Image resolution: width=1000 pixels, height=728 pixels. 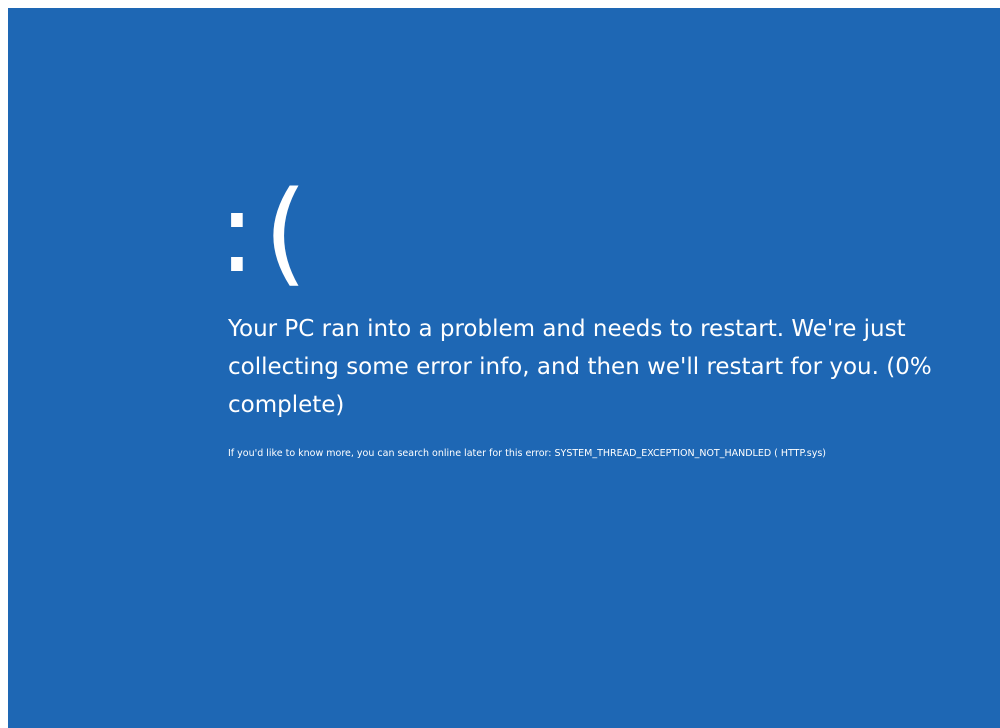 What do you see at coordinates (267, 233) in the screenshot?
I see `sad-face-icon: :(` at bounding box center [267, 233].